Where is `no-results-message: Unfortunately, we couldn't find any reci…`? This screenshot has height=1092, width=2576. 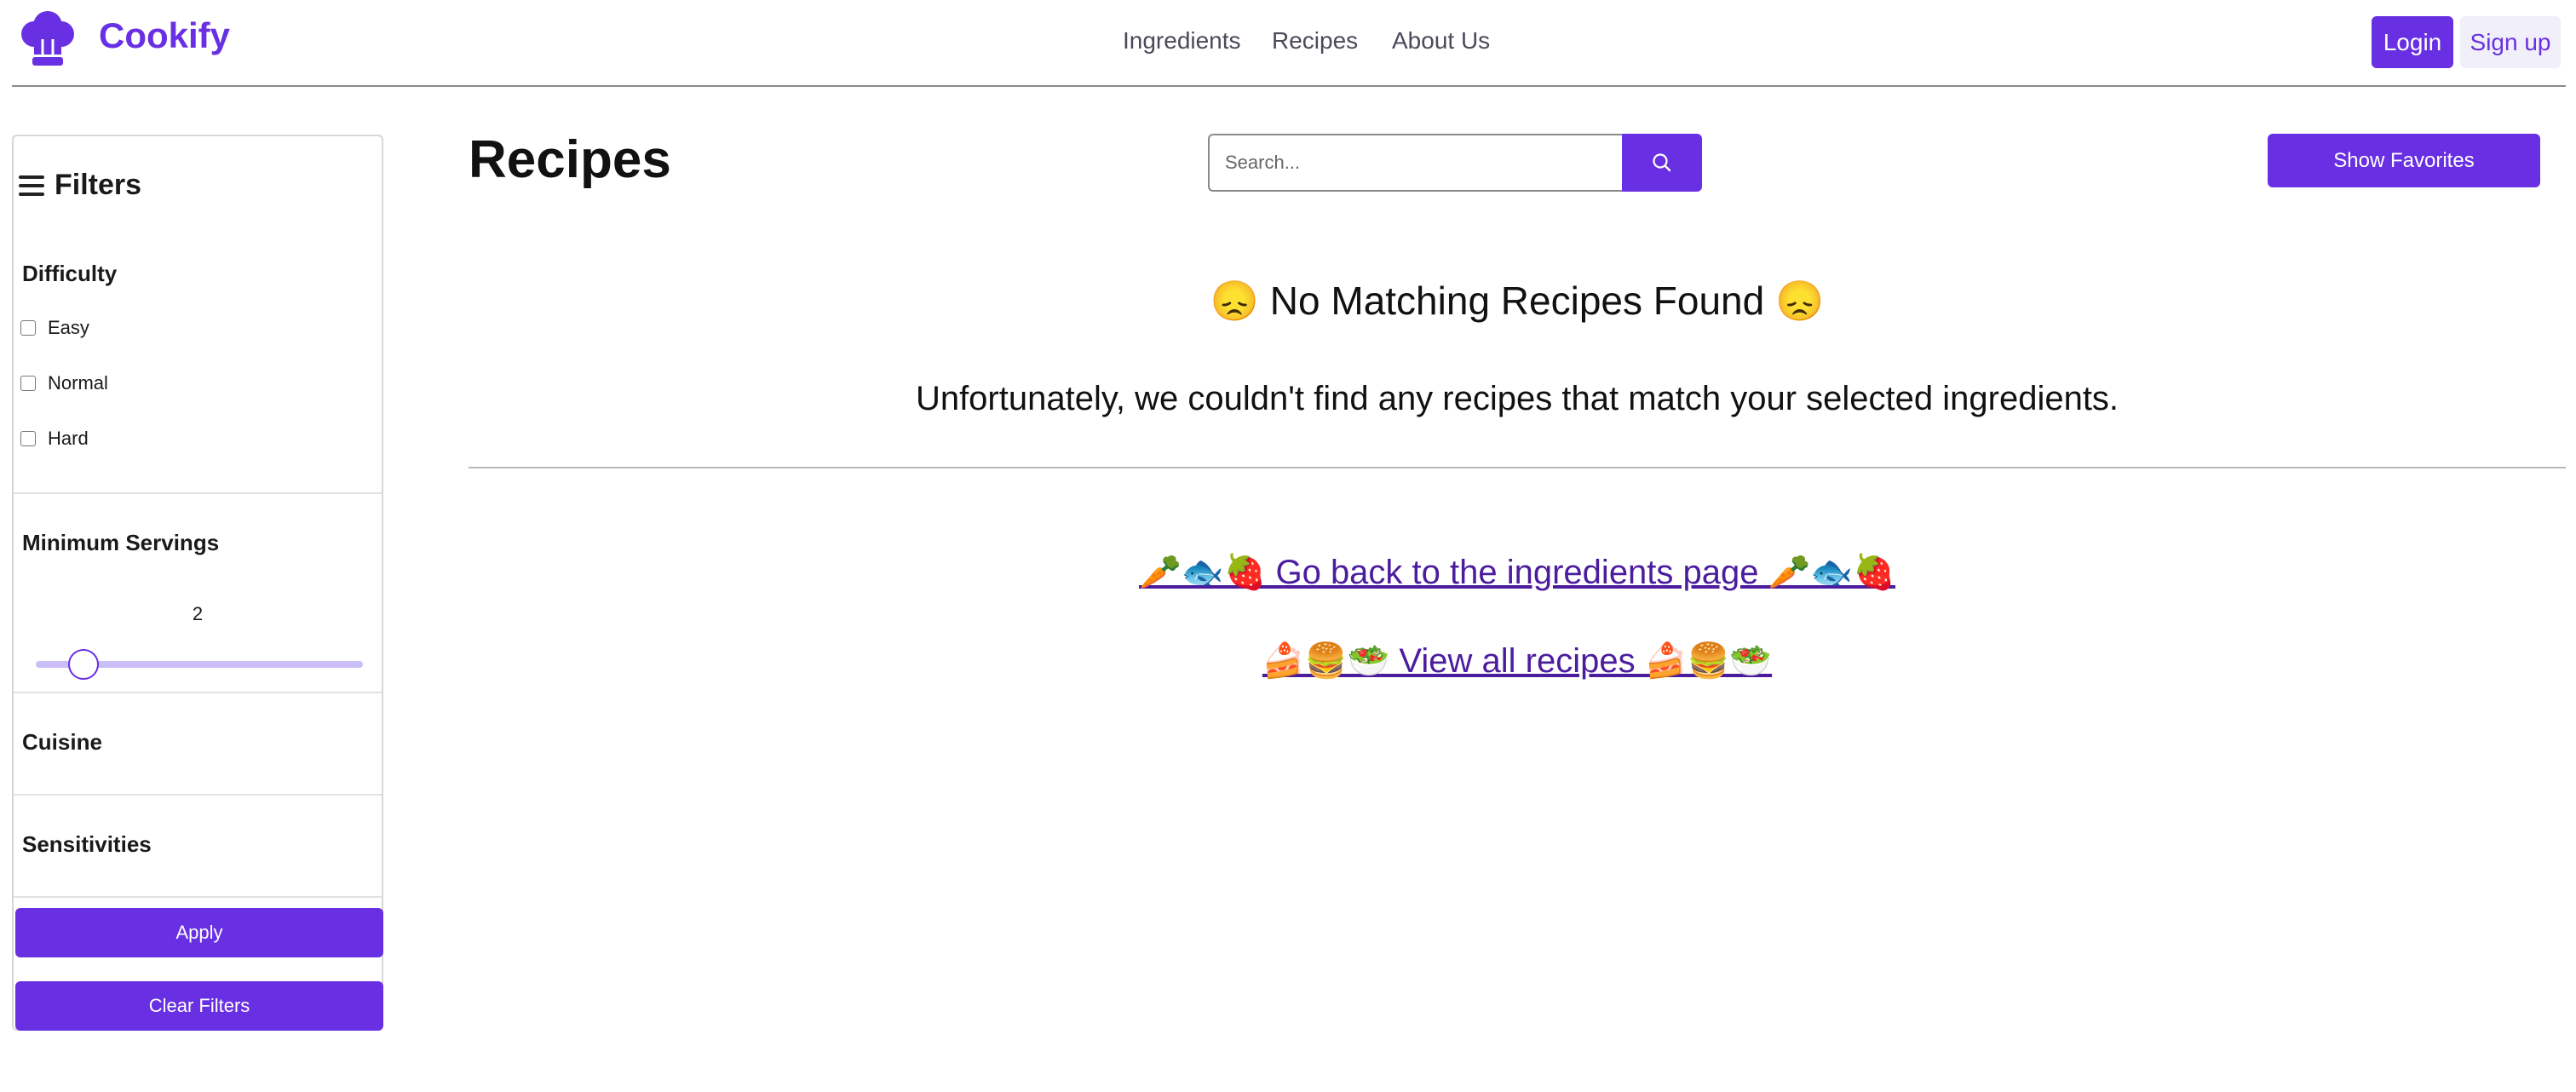 no-results-message: Unfortunately, we couldn't find any reci… is located at coordinates (1517, 398).